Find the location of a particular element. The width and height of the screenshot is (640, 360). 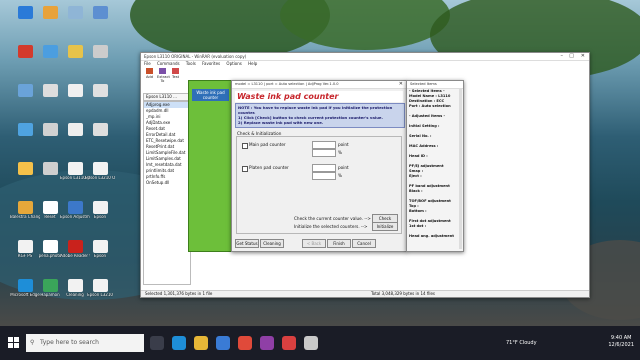

platen-pad-label: Platen pad counter is located at coordinates (269, 167).